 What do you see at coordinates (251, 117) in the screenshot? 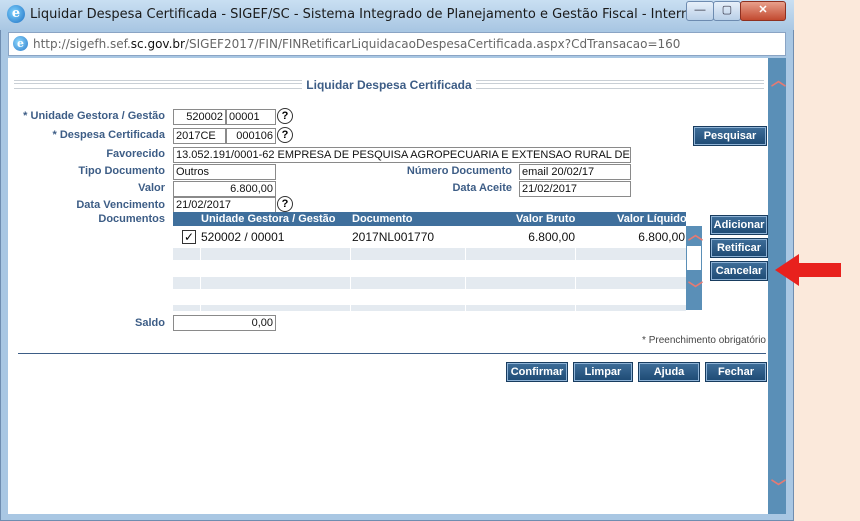
I see `gestao-input: 00001` at bounding box center [251, 117].